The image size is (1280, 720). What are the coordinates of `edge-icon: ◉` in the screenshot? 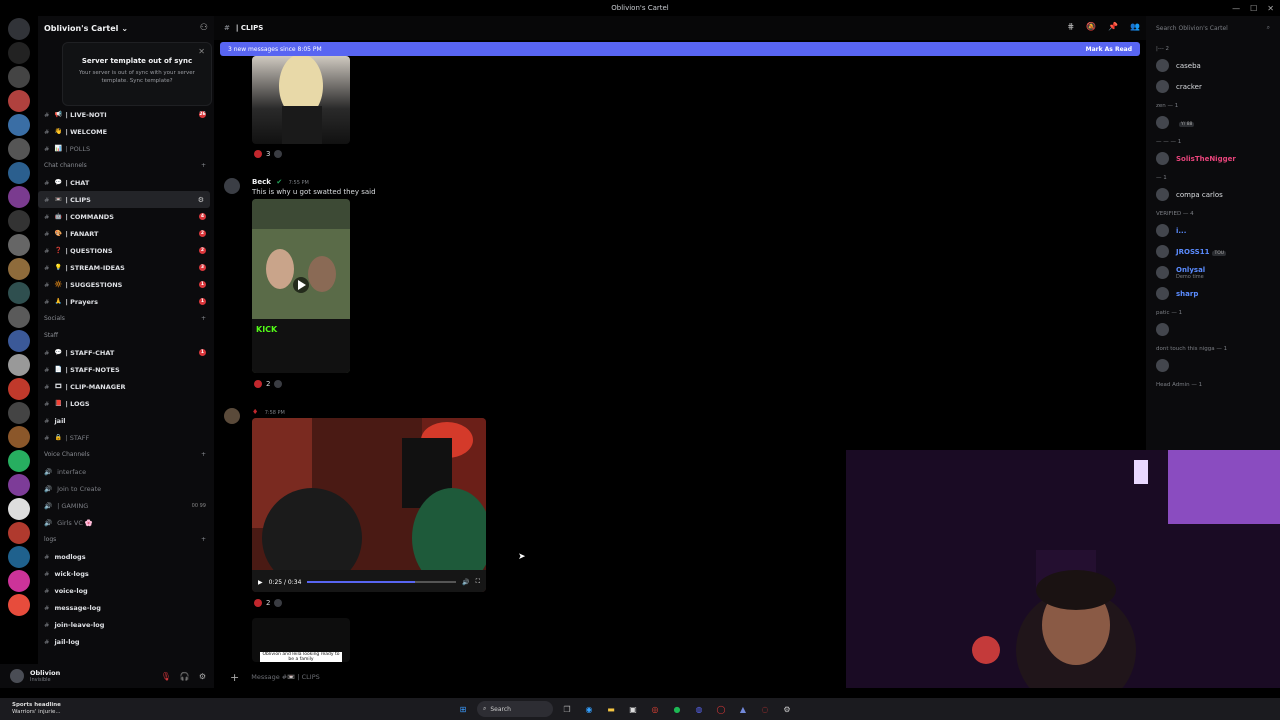 It's located at (589, 709).